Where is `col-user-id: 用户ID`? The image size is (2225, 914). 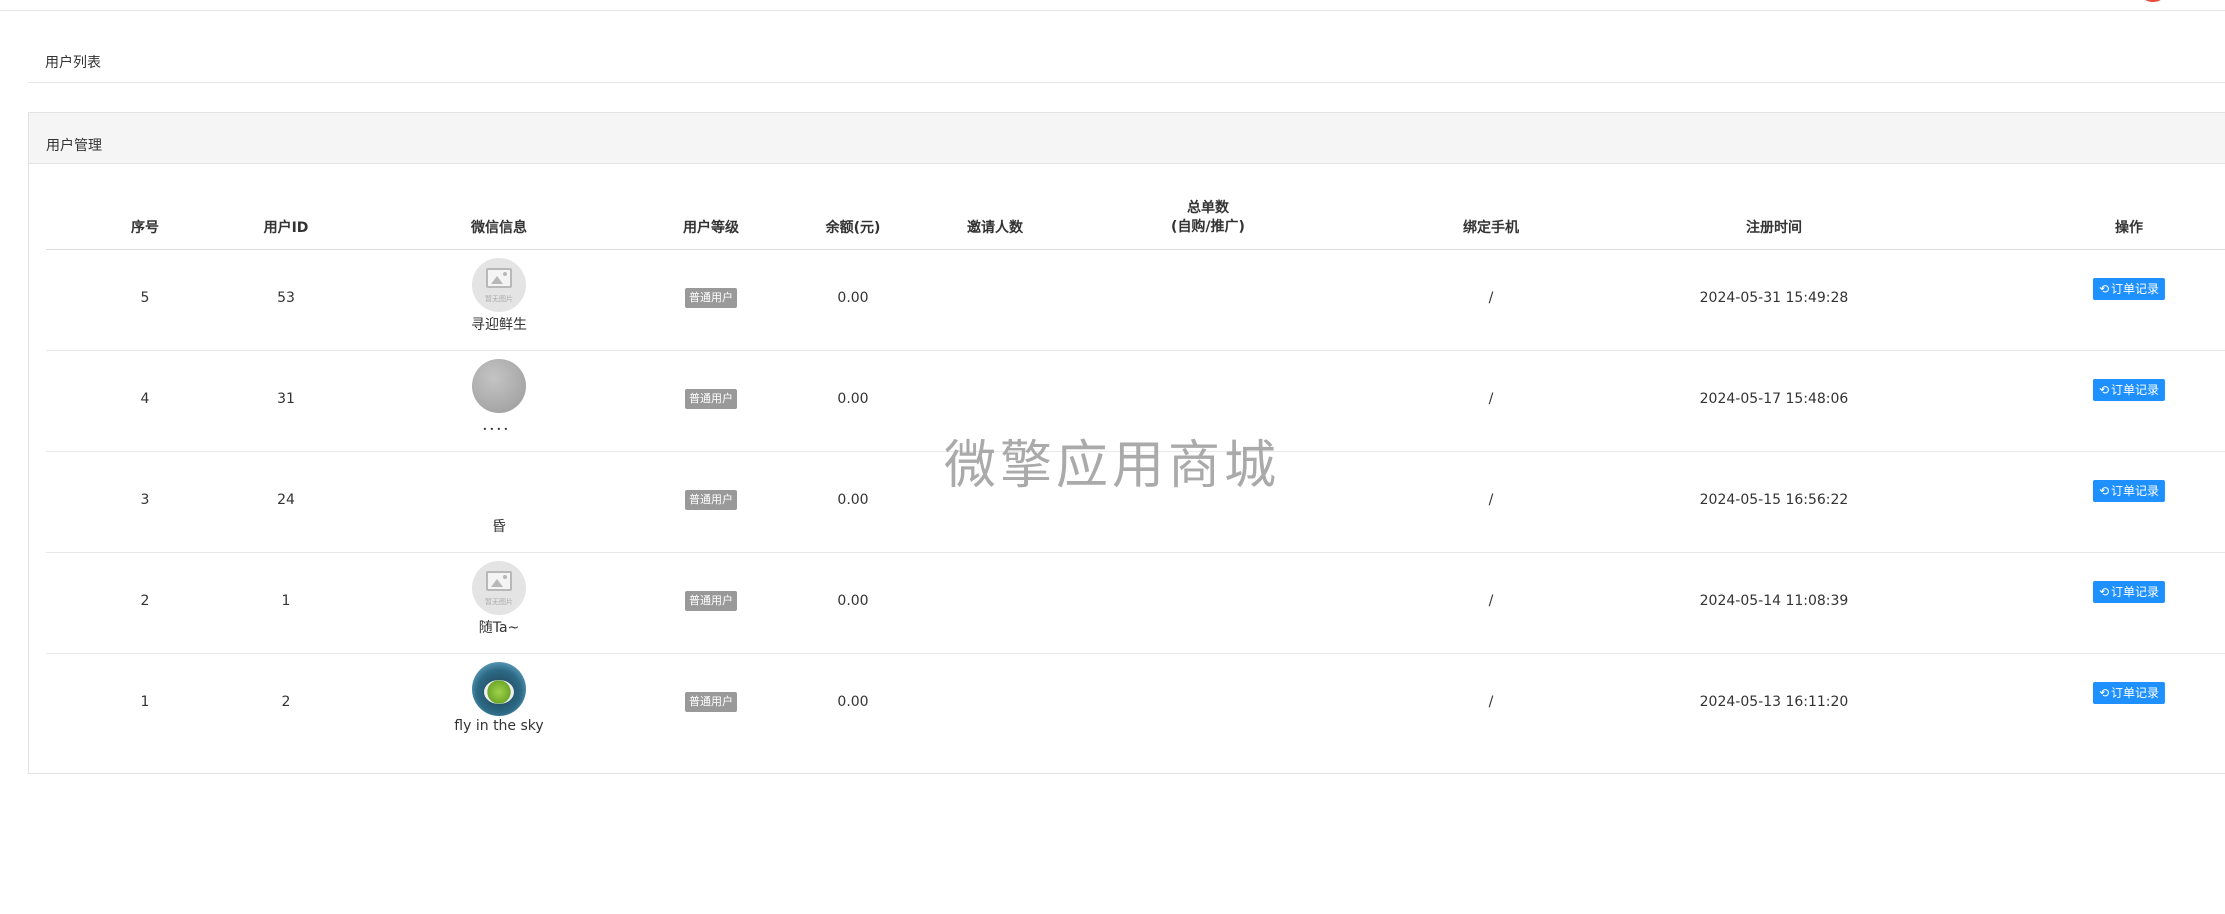 col-user-id: 用户ID is located at coordinates (286, 228).